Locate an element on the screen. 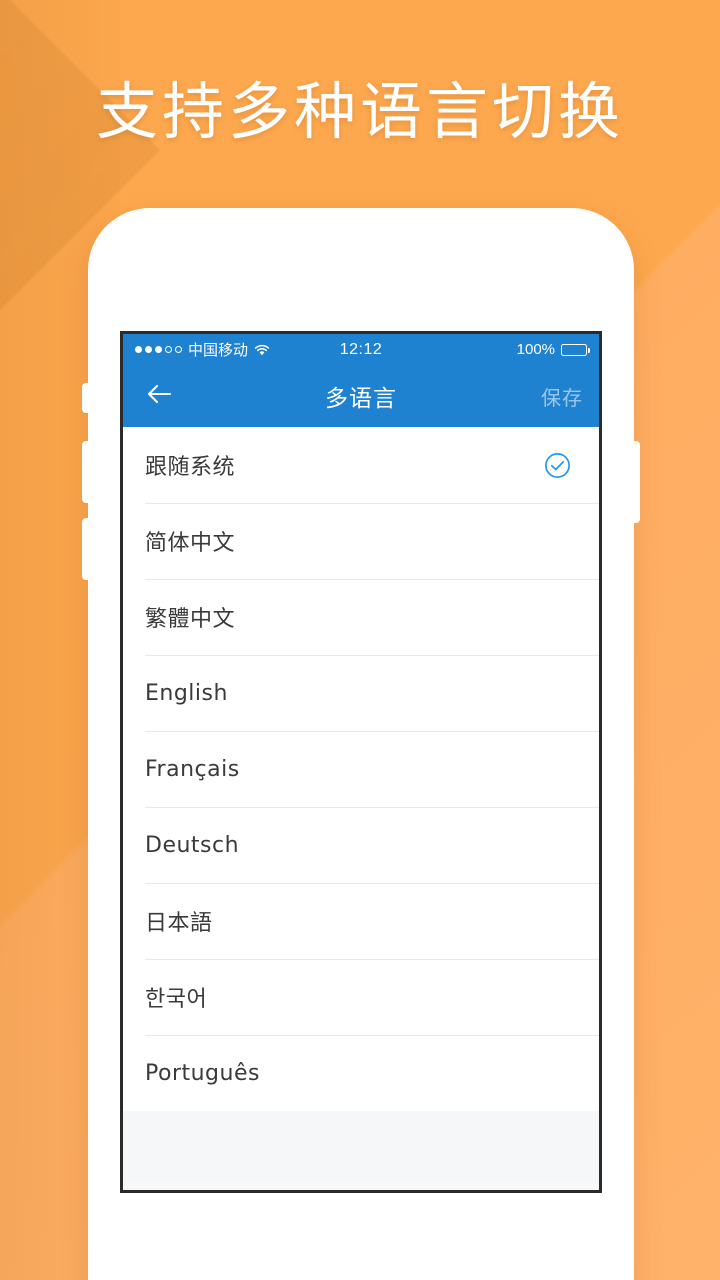 The width and height of the screenshot is (720, 1280). back-button is located at coordinates (159, 396).